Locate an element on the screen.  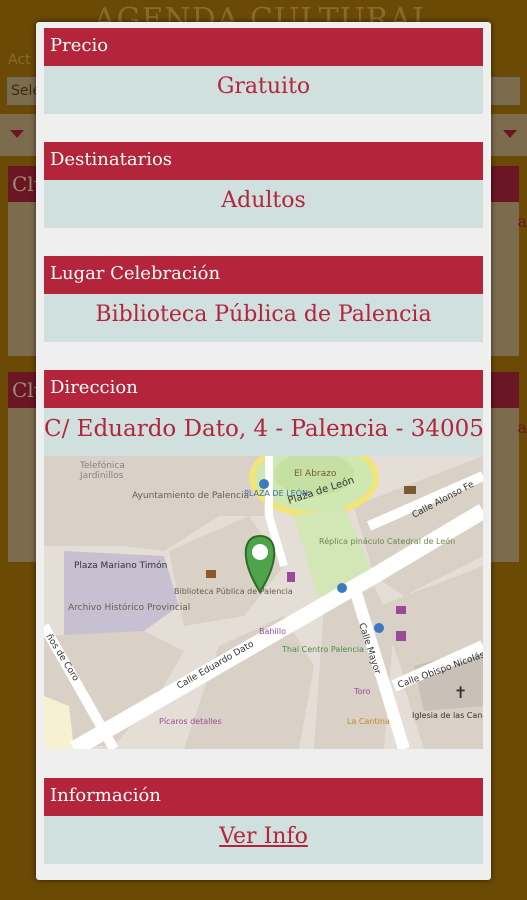
precio-section: Precio Gratuito is located at coordinates (263, 71).